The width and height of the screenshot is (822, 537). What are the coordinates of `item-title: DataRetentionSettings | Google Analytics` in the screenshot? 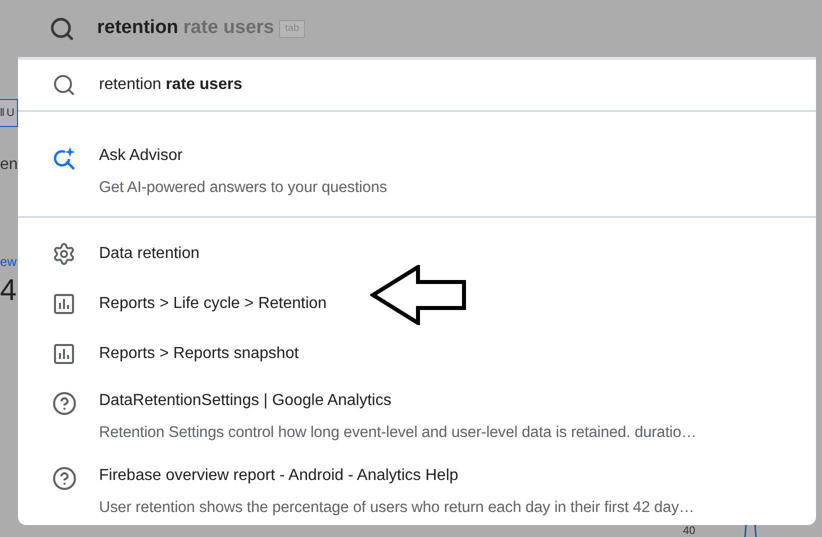 It's located at (245, 400).